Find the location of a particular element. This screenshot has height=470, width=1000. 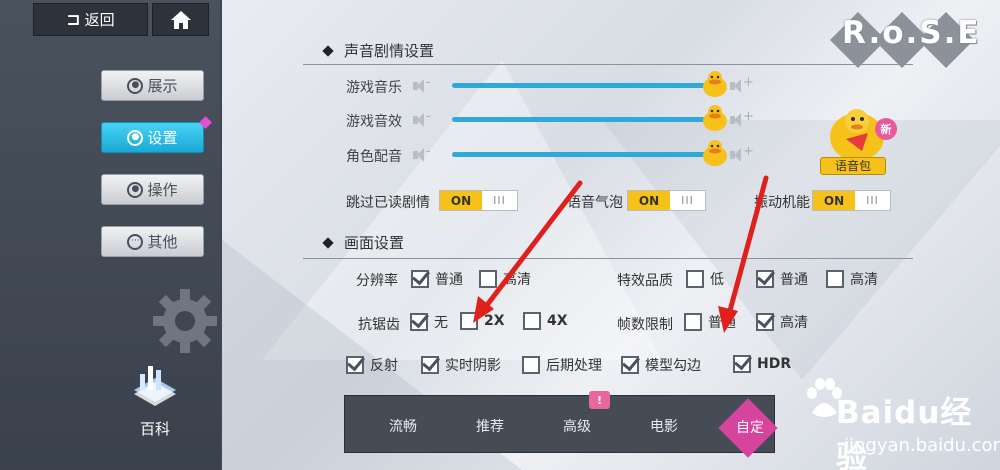

framerate-hd-option: 高清 is located at coordinates (782, 322).